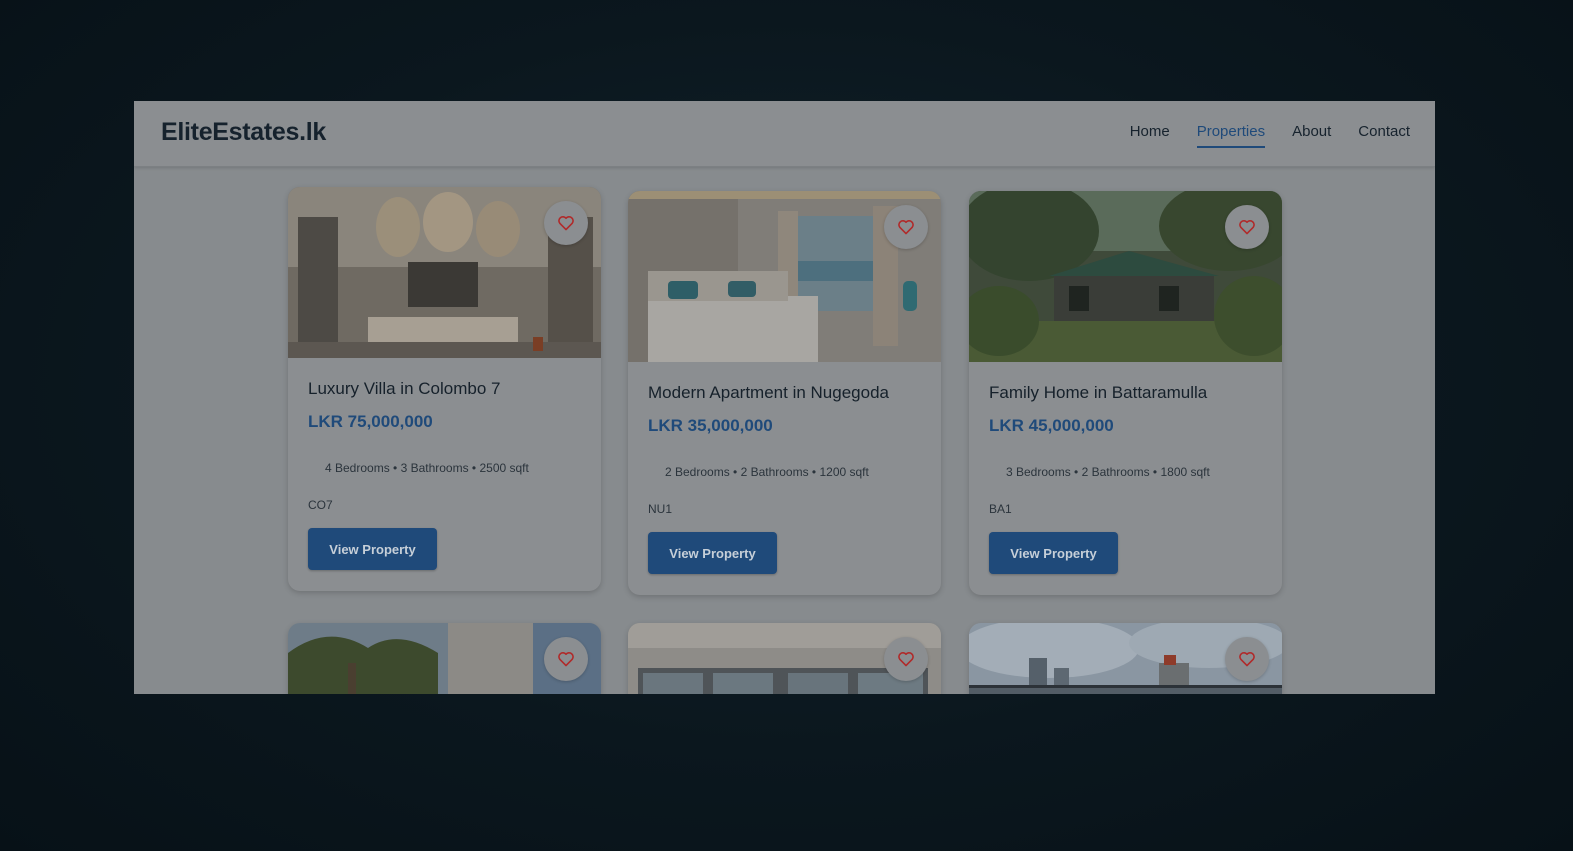 Image resolution: width=1573 pixels, height=851 pixels. I want to click on nav-properties: Properties, so click(1231, 135).